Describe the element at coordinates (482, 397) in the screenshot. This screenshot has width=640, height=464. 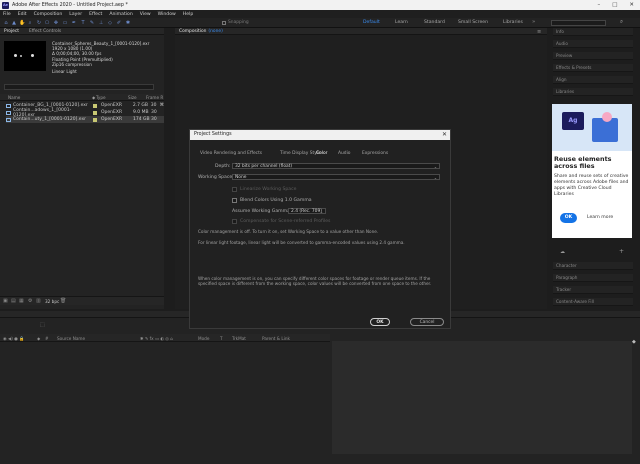
I see `timeline-track-area` at that location.